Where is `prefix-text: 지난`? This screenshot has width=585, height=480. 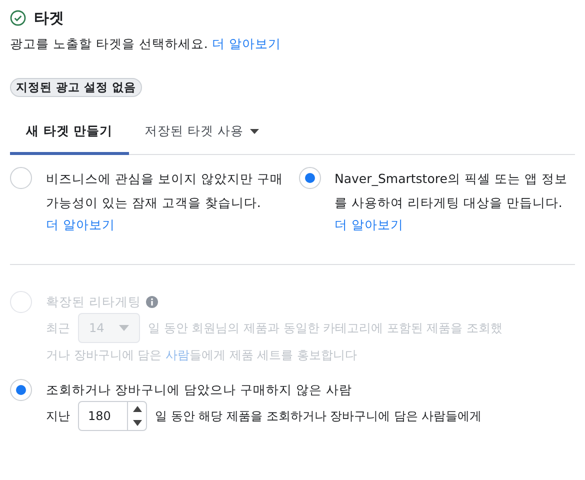
prefix-text: 지난 is located at coordinates (58, 416).